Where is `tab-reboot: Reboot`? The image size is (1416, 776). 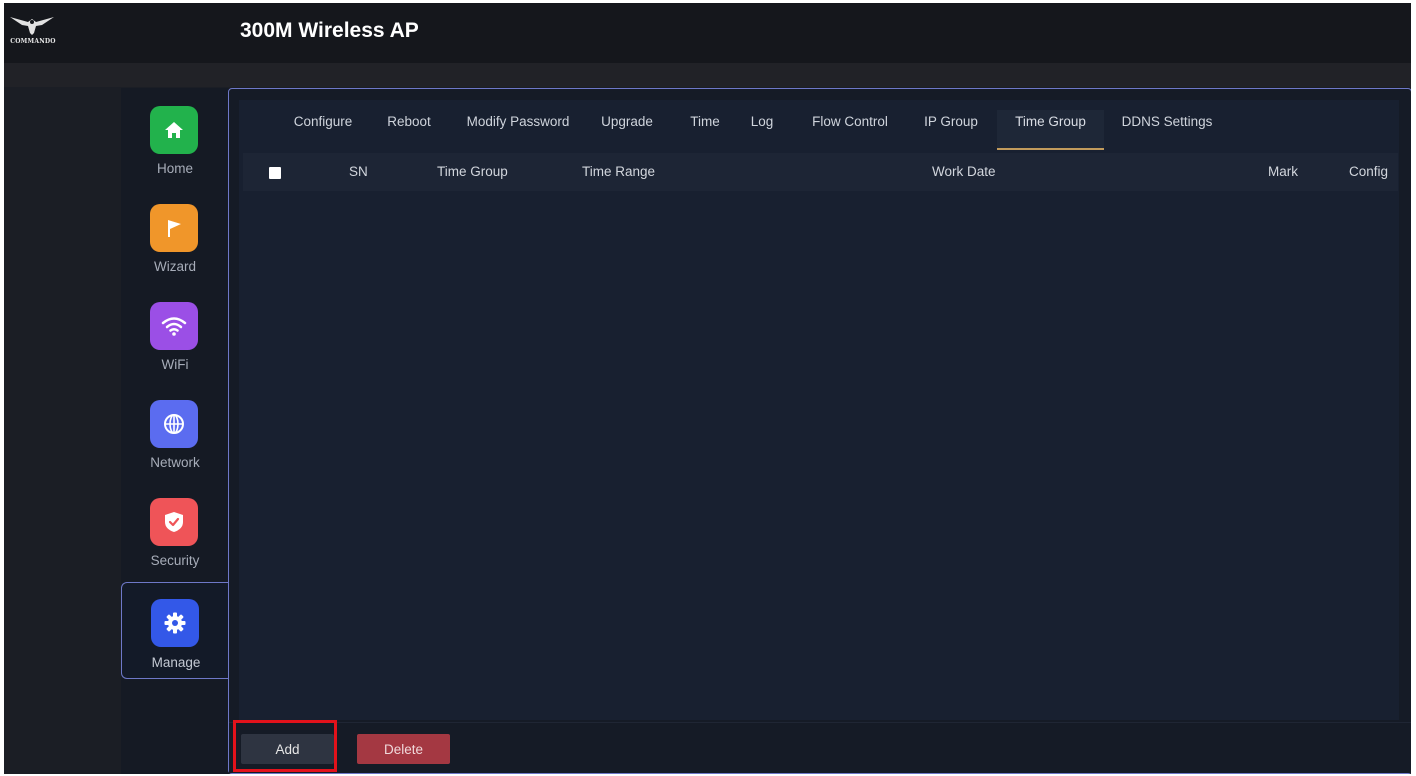
tab-reboot: Reboot is located at coordinates (409, 130).